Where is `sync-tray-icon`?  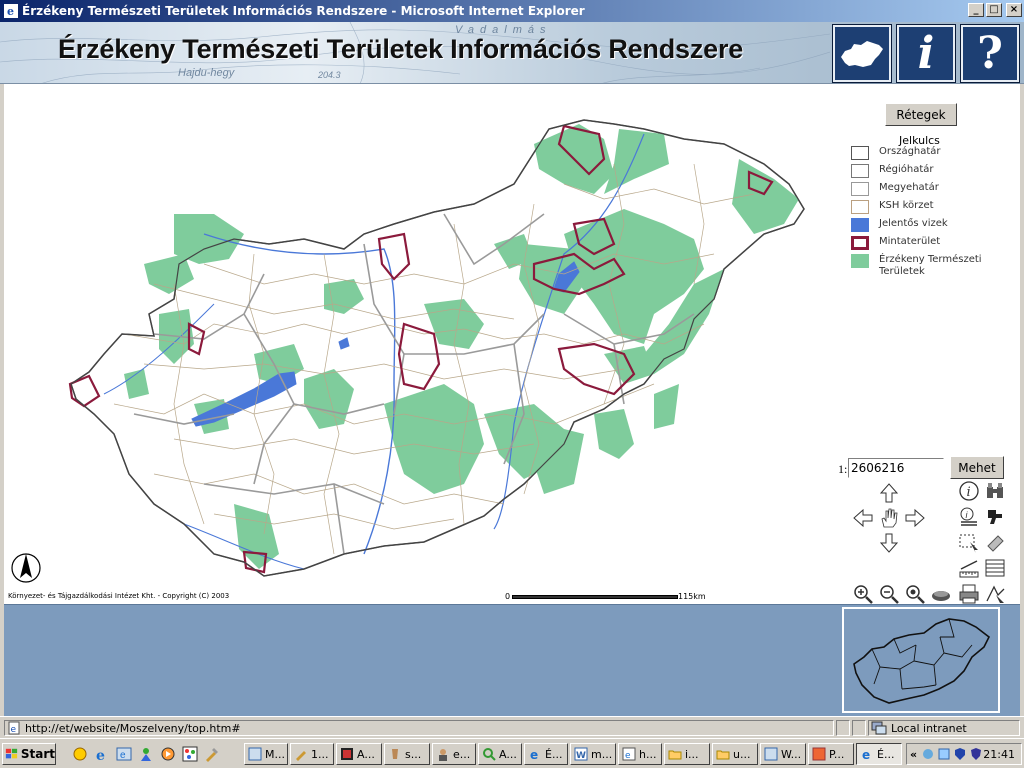 sync-tray-icon is located at coordinates (944, 754).